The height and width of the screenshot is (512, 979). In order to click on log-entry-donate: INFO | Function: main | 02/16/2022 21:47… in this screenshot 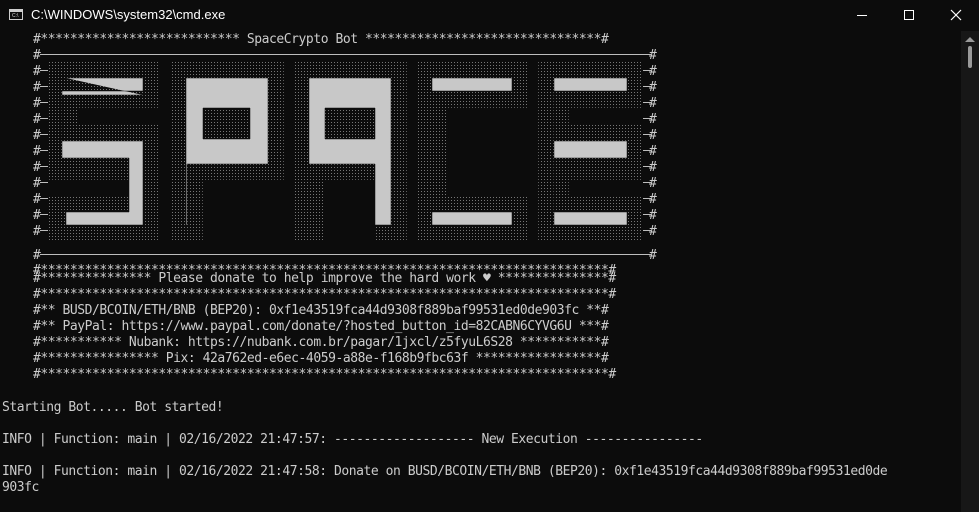, I will do `click(445, 471)`.